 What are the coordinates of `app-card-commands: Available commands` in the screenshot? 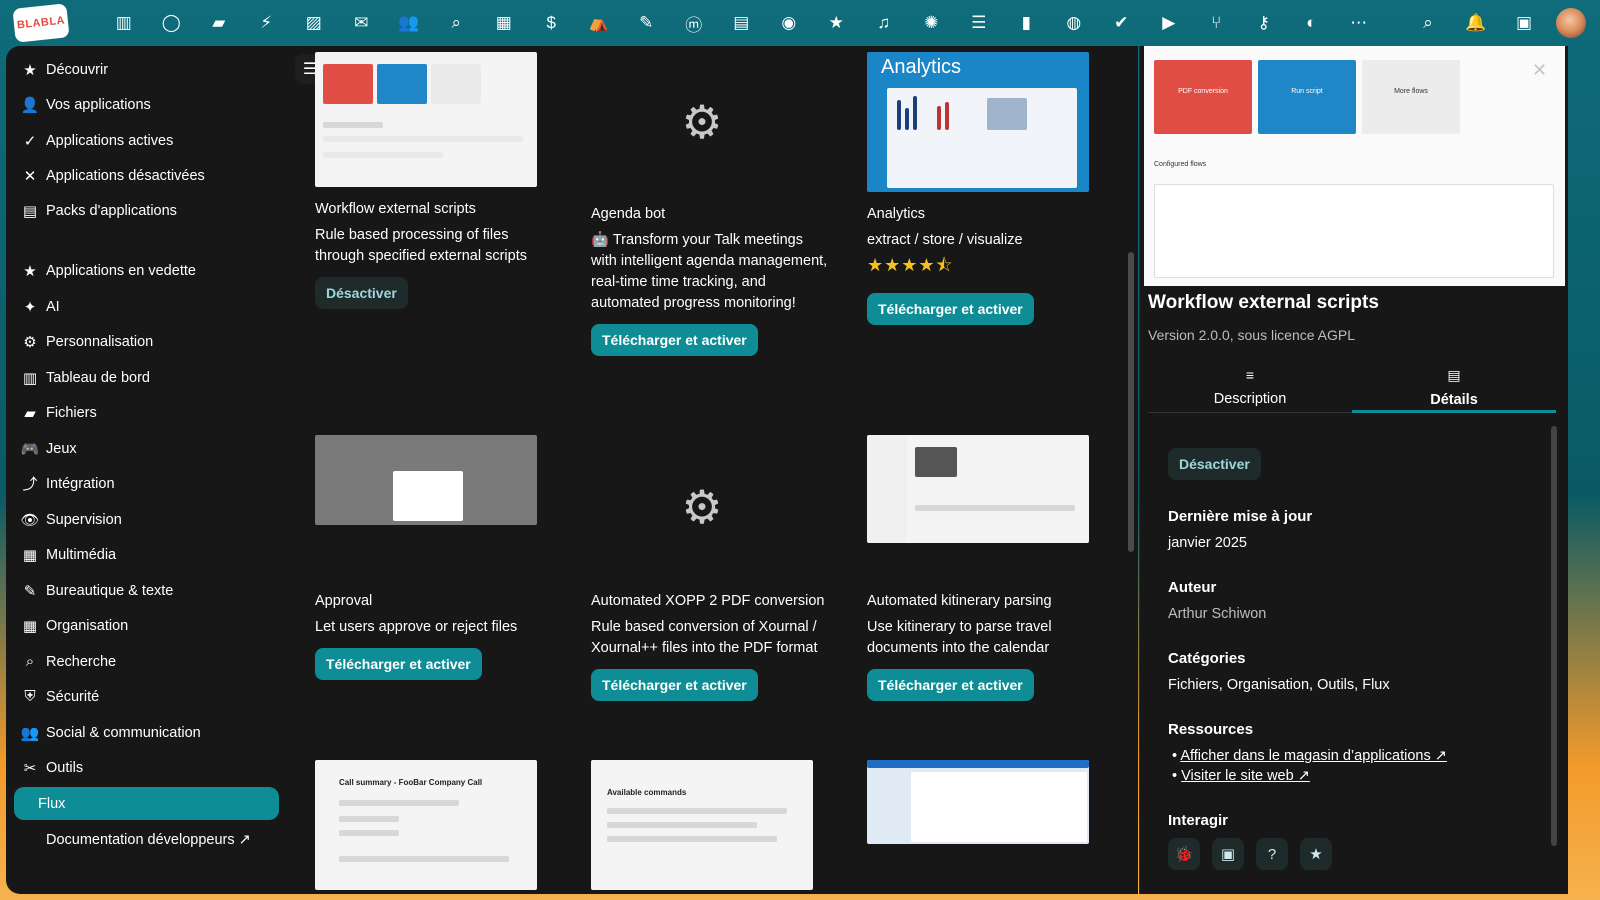 It's located at (711, 825).